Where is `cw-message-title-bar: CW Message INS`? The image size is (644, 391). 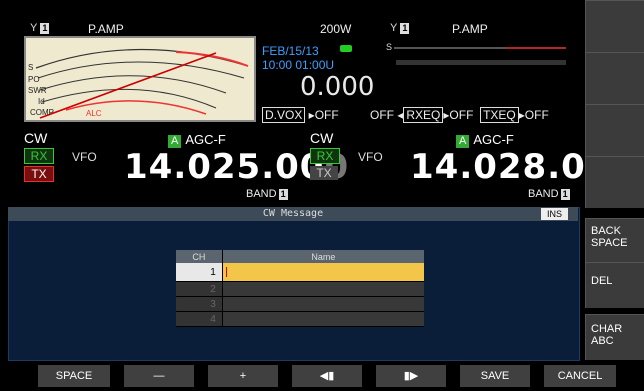
cw-message-title-bar: CW Message INS is located at coordinates (293, 214).